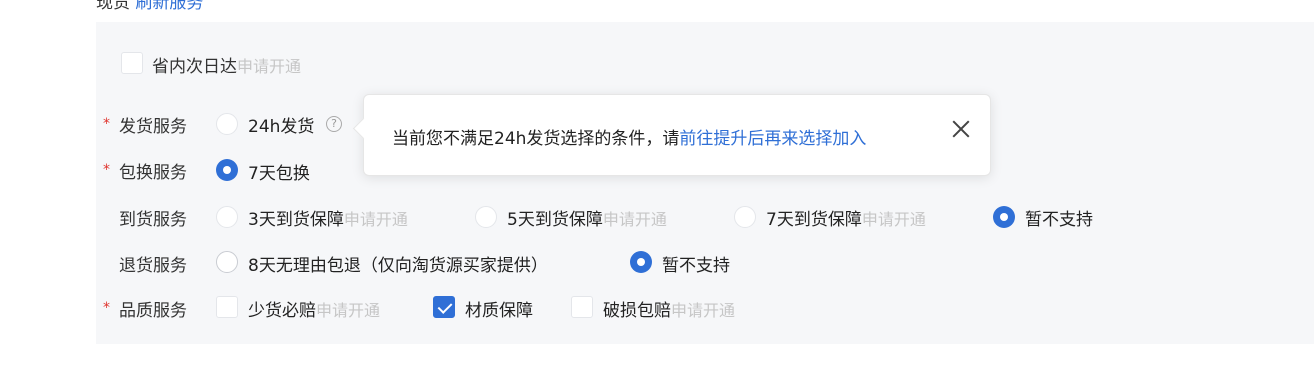 This screenshot has height=366, width=1314. What do you see at coordinates (153, 127) in the screenshot?
I see `delivery-service-label: 发货服务` at bounding box center [153, 127].